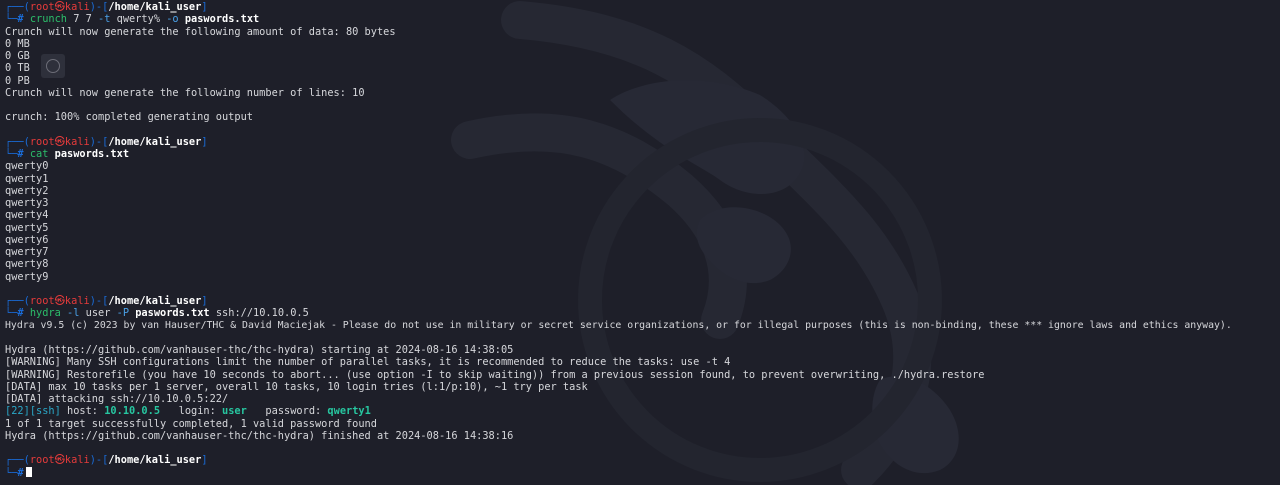 Image resolution: width=1280 pixels, height=485 pixels. Describe the element at coordinates (234, 411) in the screenshot. I see `result-login: user` at that location.